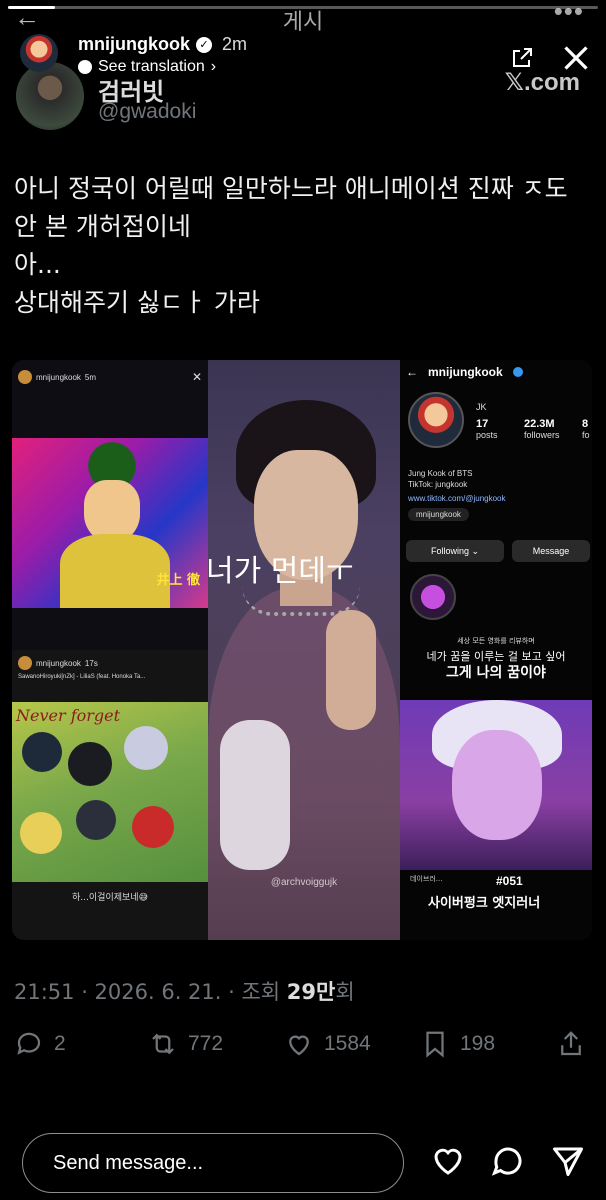 The height and width of the screenshot is (1200, 606). What do you see at coordinates (457, 498) in the screenshot?
I see `profile-link: www.tiktok.com/@jungkook` at bounding box center [457, 498].